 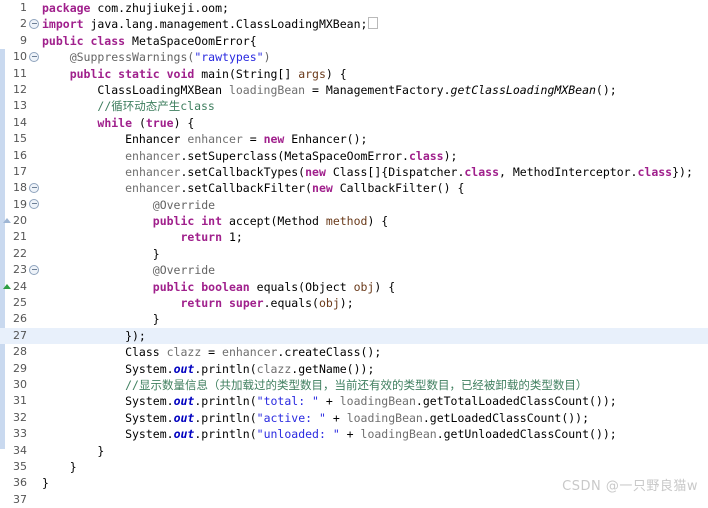 I want to click on code-line: 15 Enhancer enhancer = new Enhancer();, so click(x=354, y=139).